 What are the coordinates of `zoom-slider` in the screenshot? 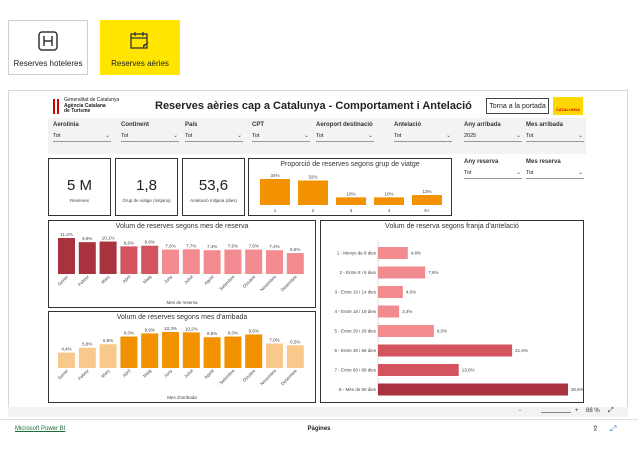 It's located at (556, 412).